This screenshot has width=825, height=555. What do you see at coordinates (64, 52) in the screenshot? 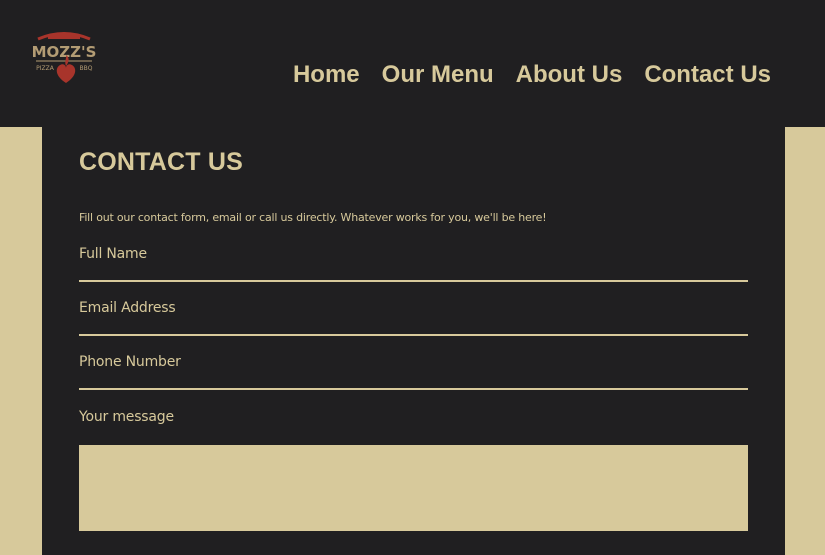
I see `logo-name: MOZZ'S` at bounding box center [64, 52].